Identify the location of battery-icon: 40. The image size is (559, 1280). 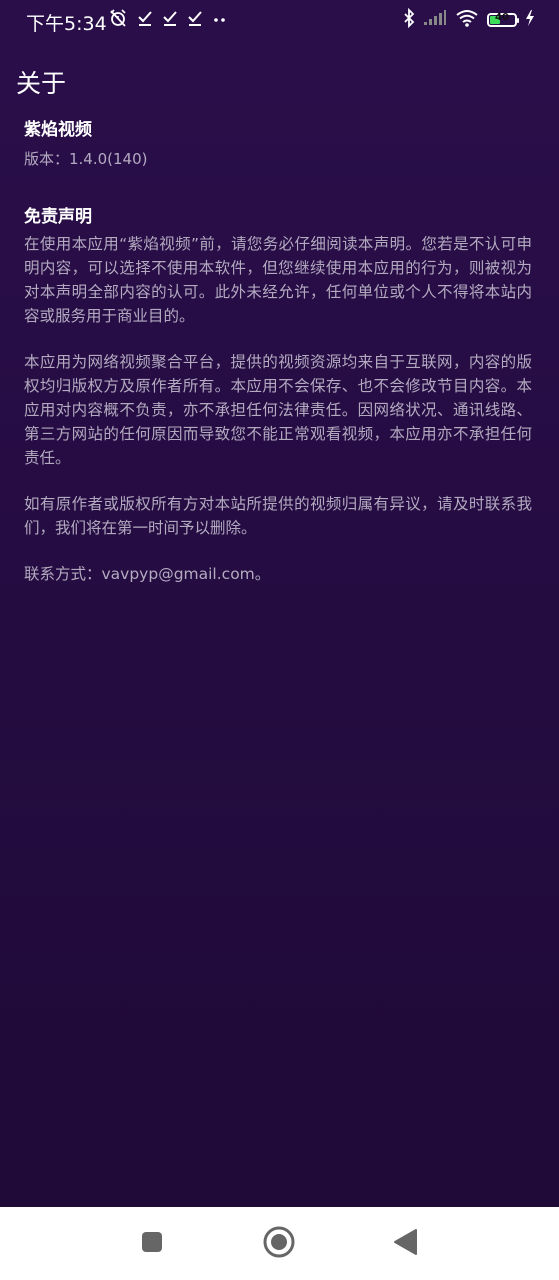
(503, 19).